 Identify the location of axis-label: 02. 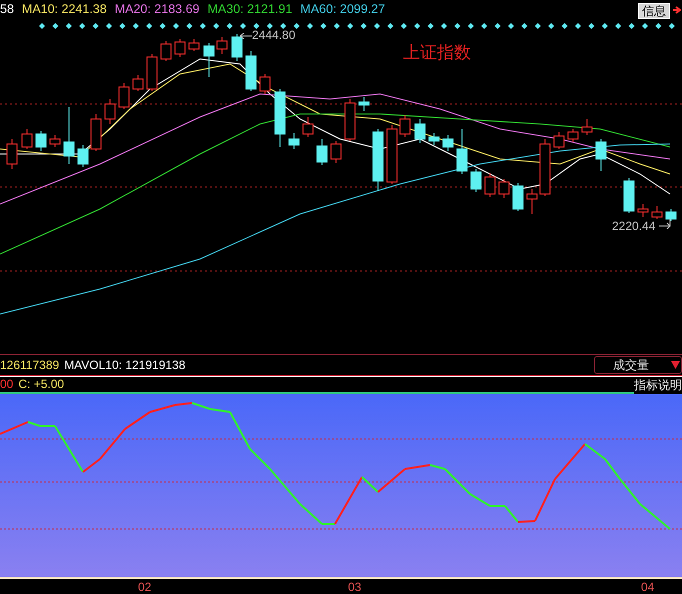
(145, 587).